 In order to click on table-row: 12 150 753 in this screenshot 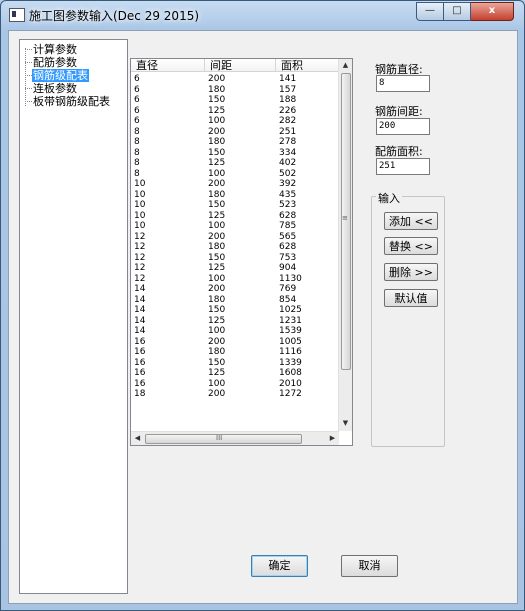, I will do `click(235, 258)`.